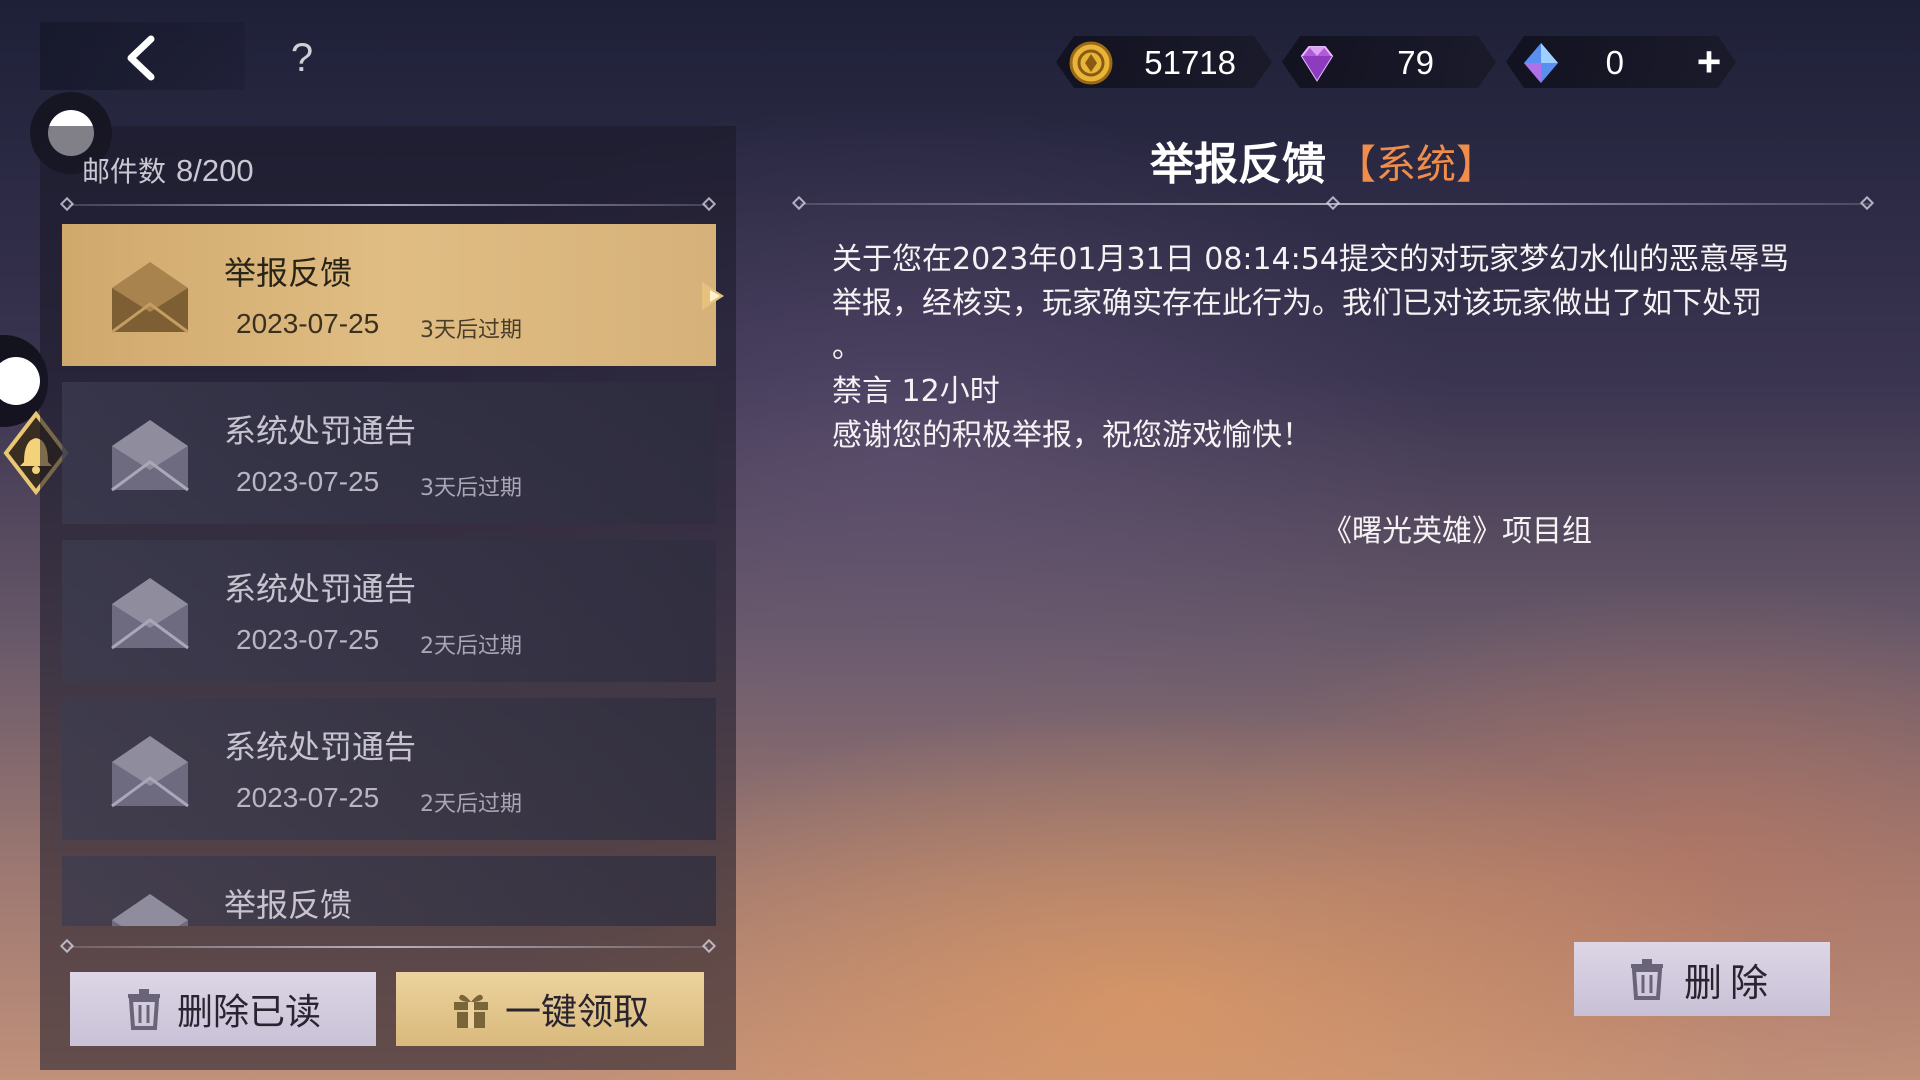  Describe the element at coordinates (388, 947) in the screenshot. I see `list-bottom-divider` at that location.